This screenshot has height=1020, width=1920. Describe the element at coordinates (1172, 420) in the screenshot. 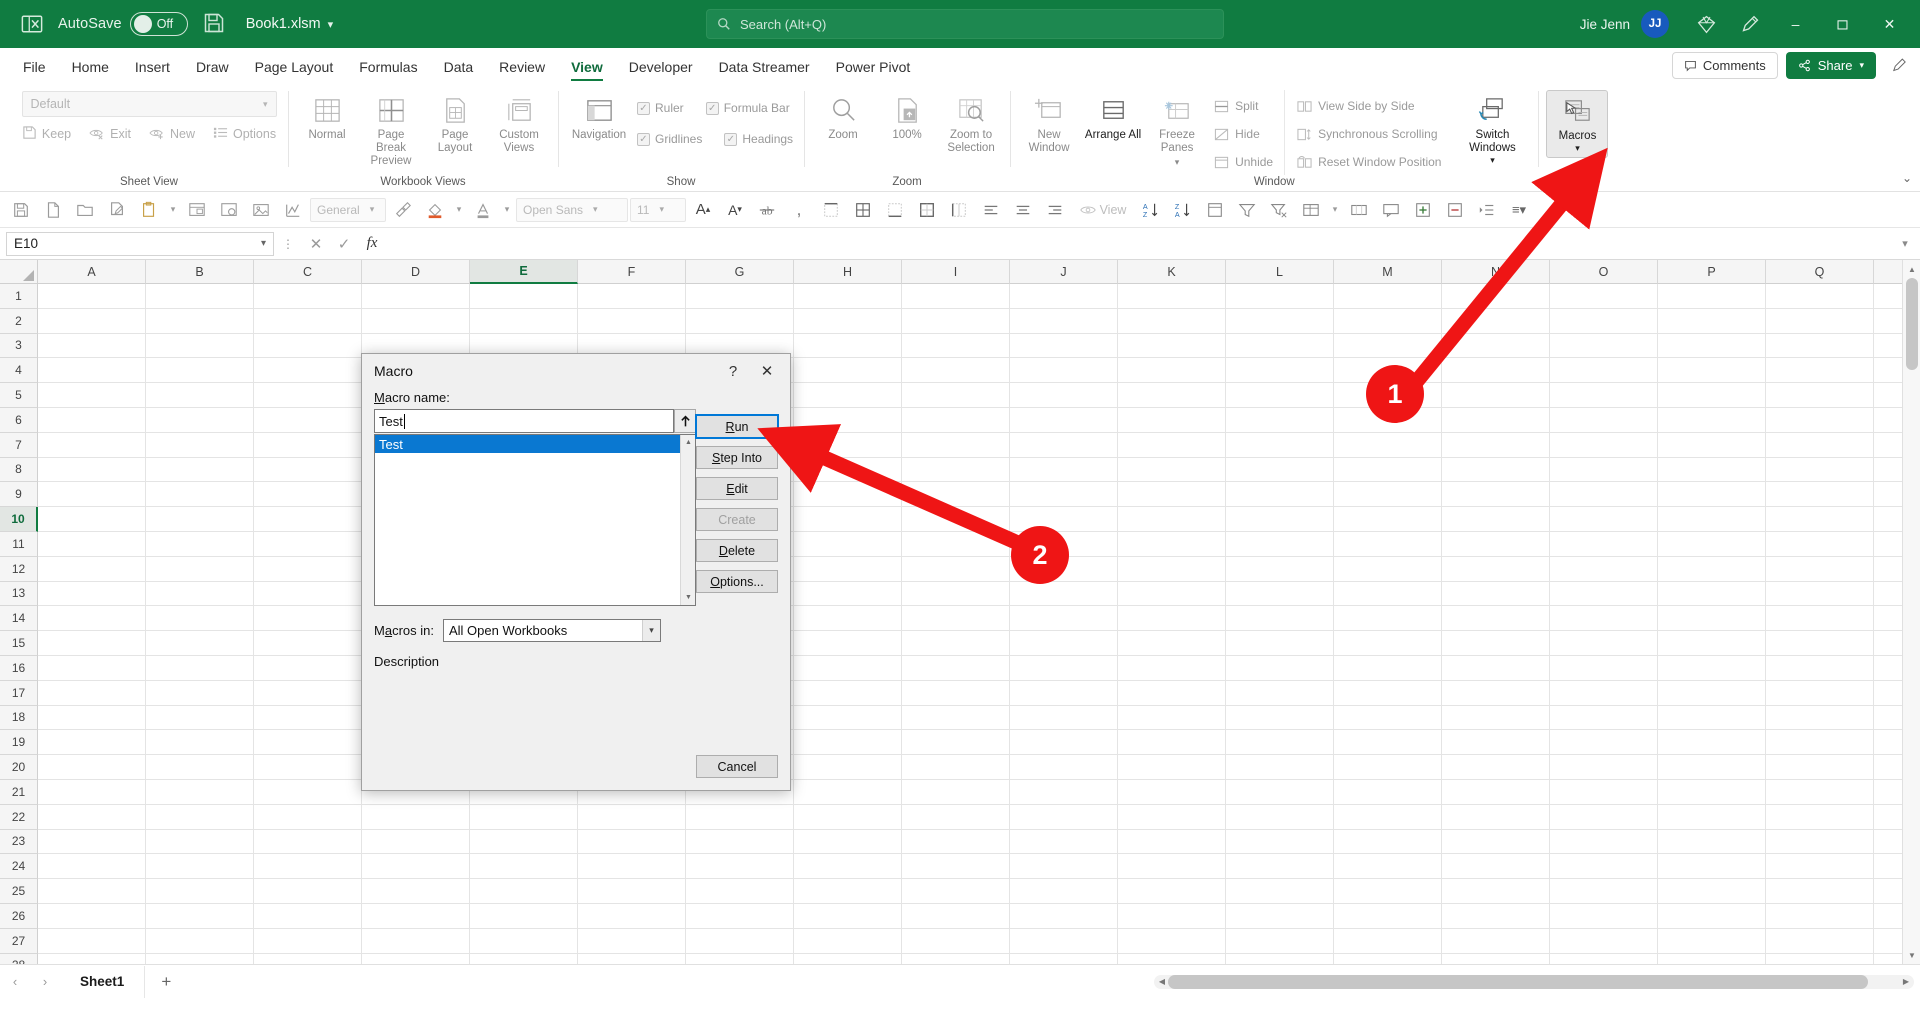

I see `cell-K6` at that location.